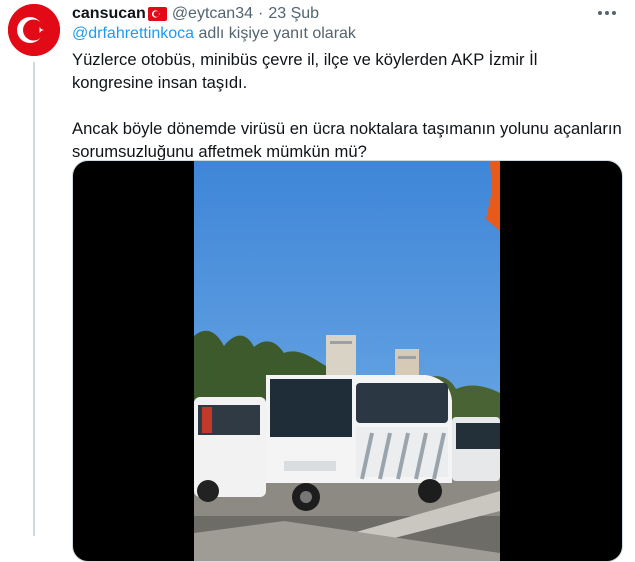  I want to click on turkish-flag-avatar-icon, so click(34, 30).